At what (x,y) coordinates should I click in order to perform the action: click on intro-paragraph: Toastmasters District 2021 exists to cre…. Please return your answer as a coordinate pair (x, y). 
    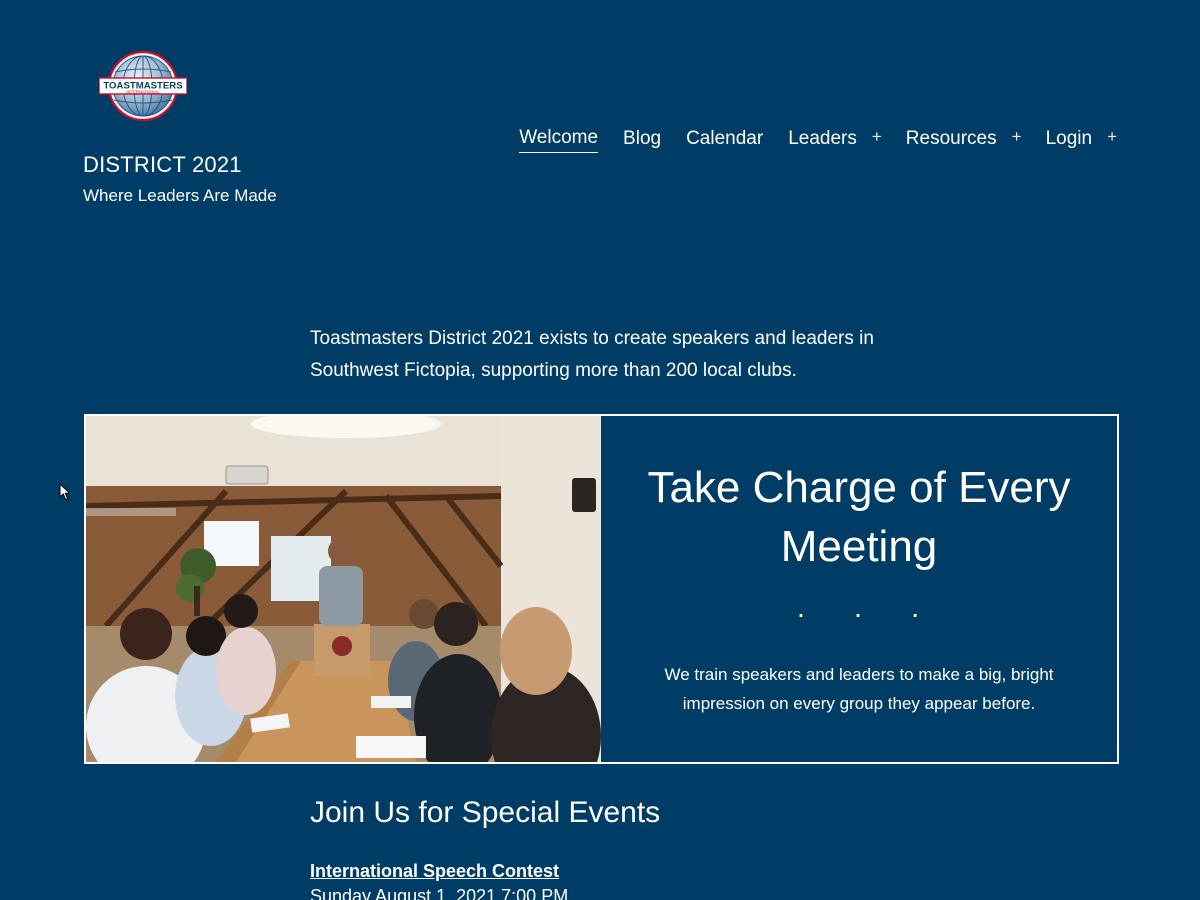
    Looking at the image, I should click on (592, 354).